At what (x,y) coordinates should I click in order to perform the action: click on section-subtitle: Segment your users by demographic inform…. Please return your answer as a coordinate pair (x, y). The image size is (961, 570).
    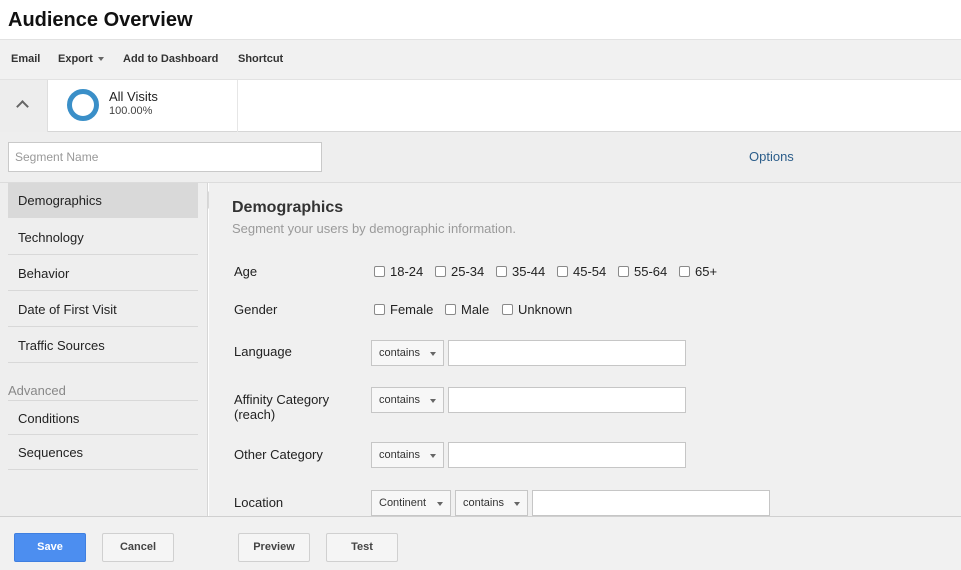
    Looking at the image, I should click on (374, 228).